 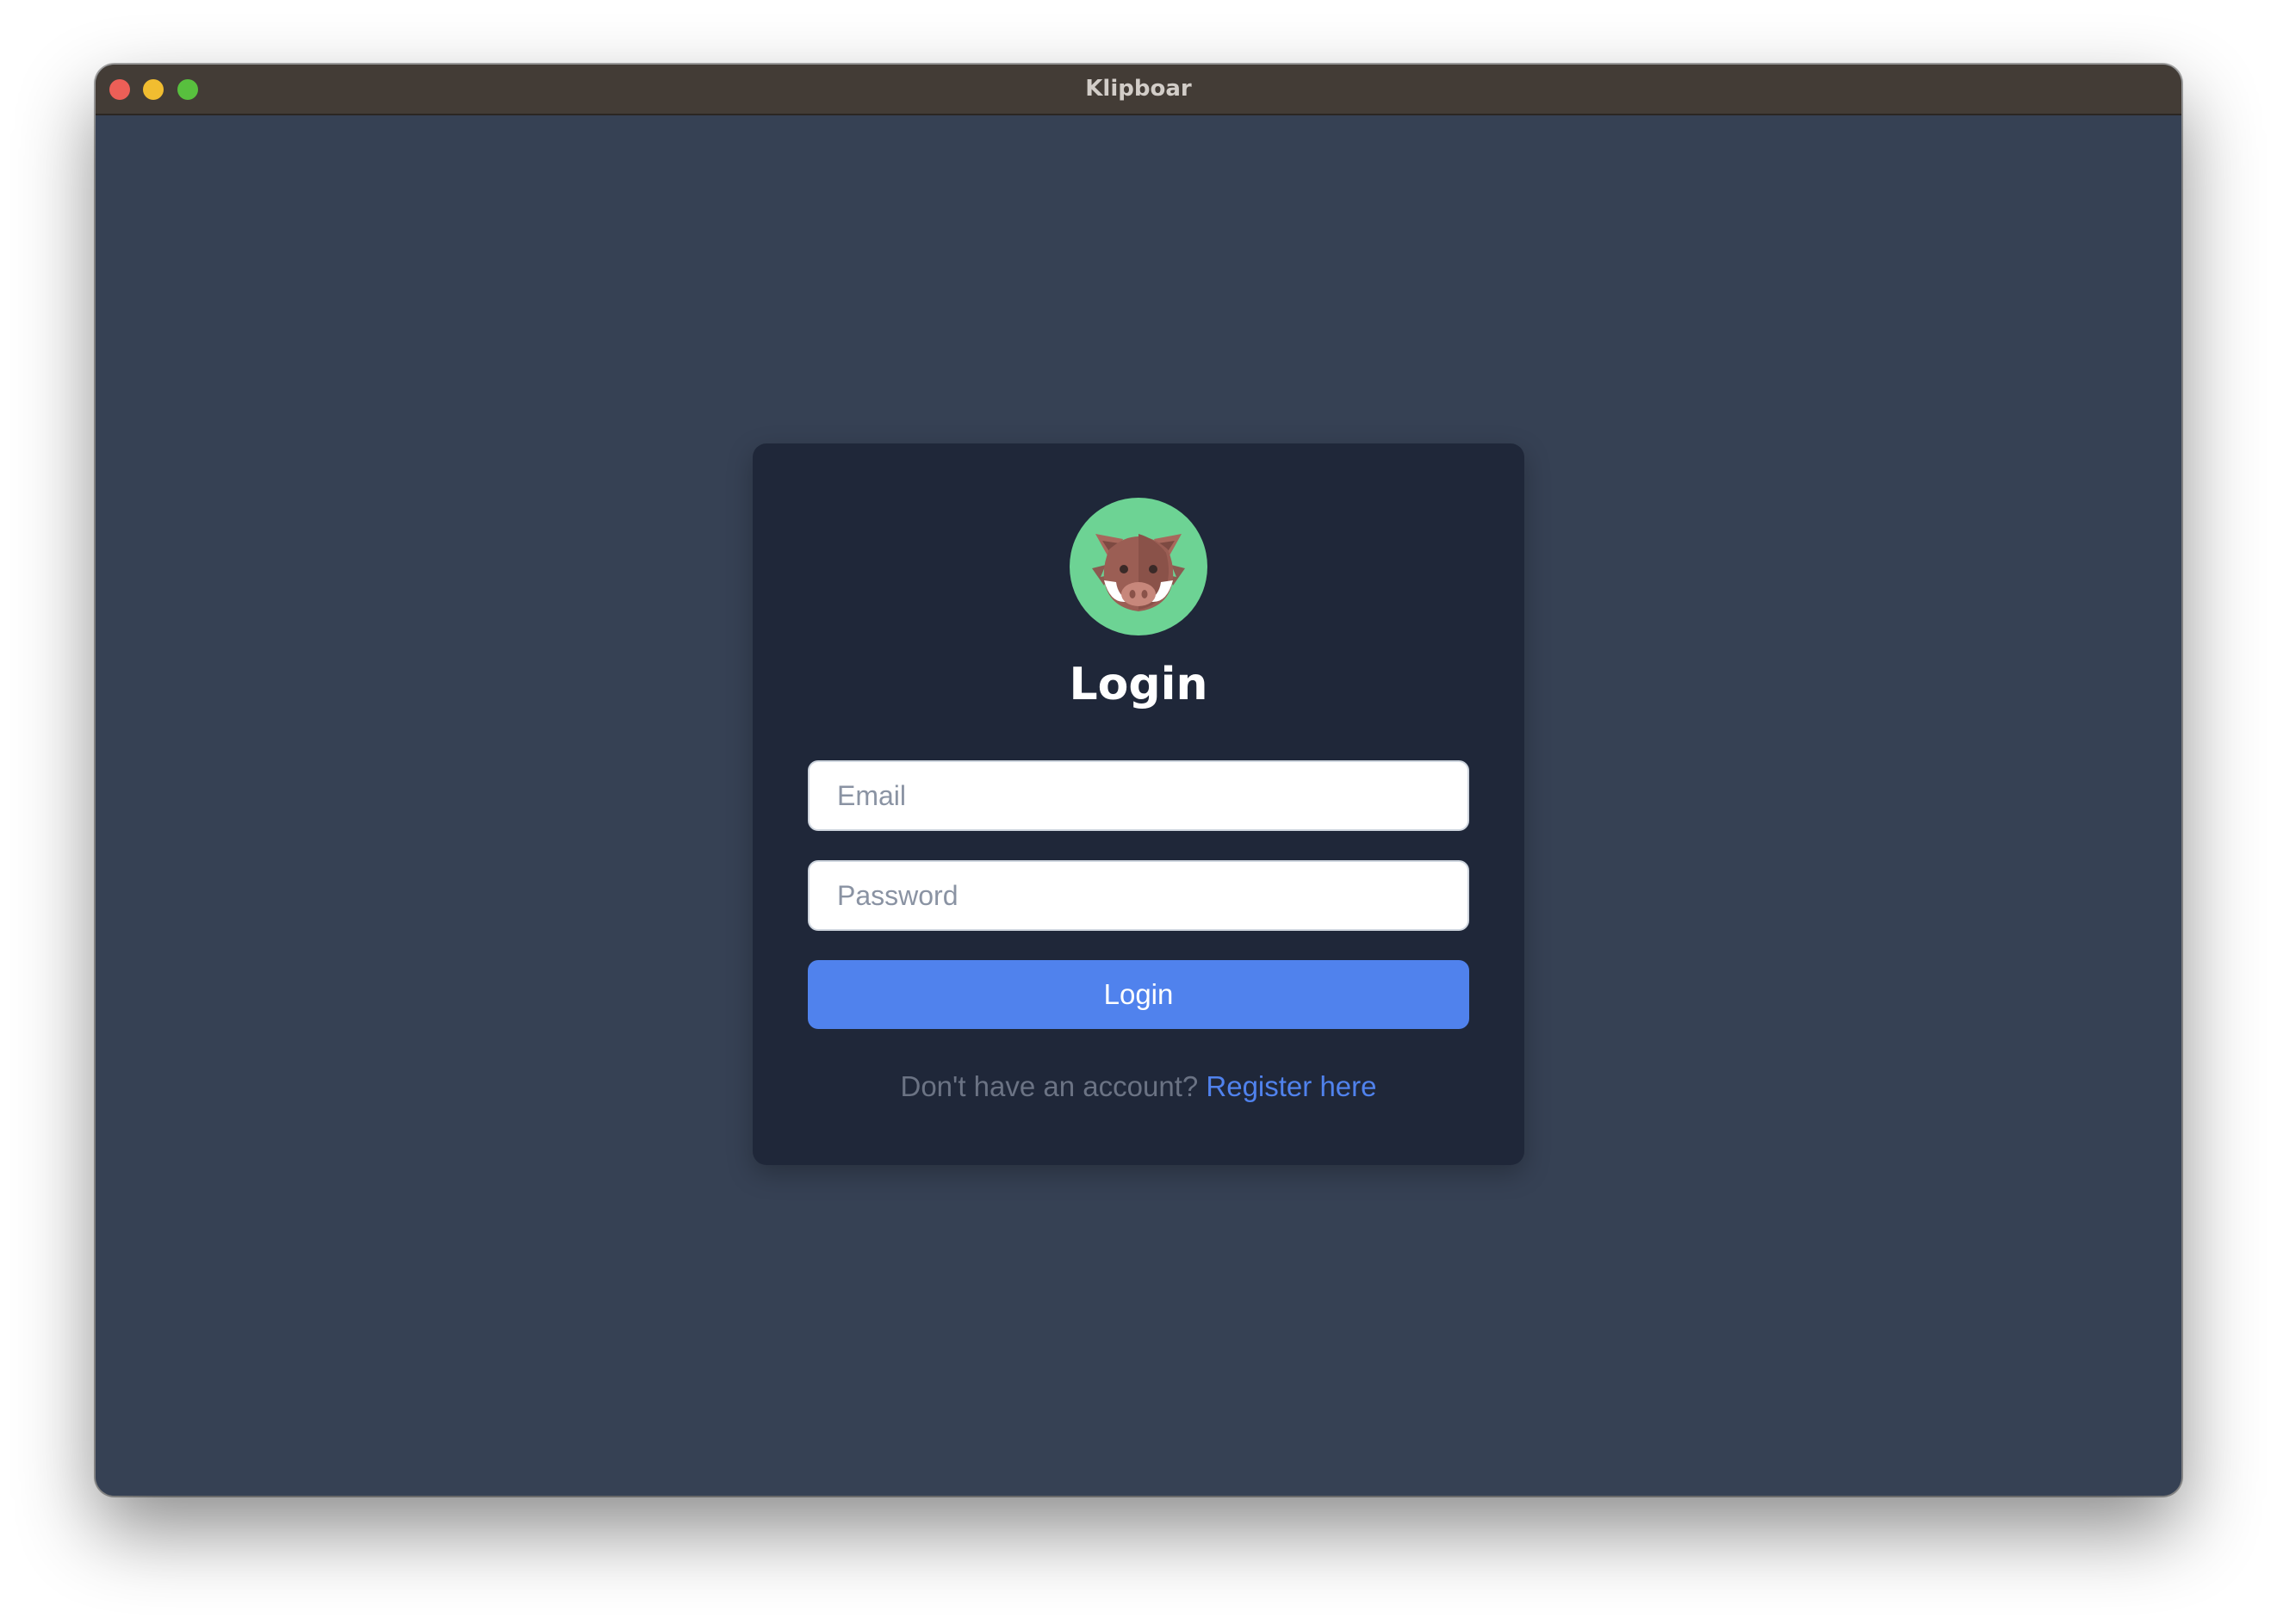 I want to click on password-input, so click(x=1138, y=895).